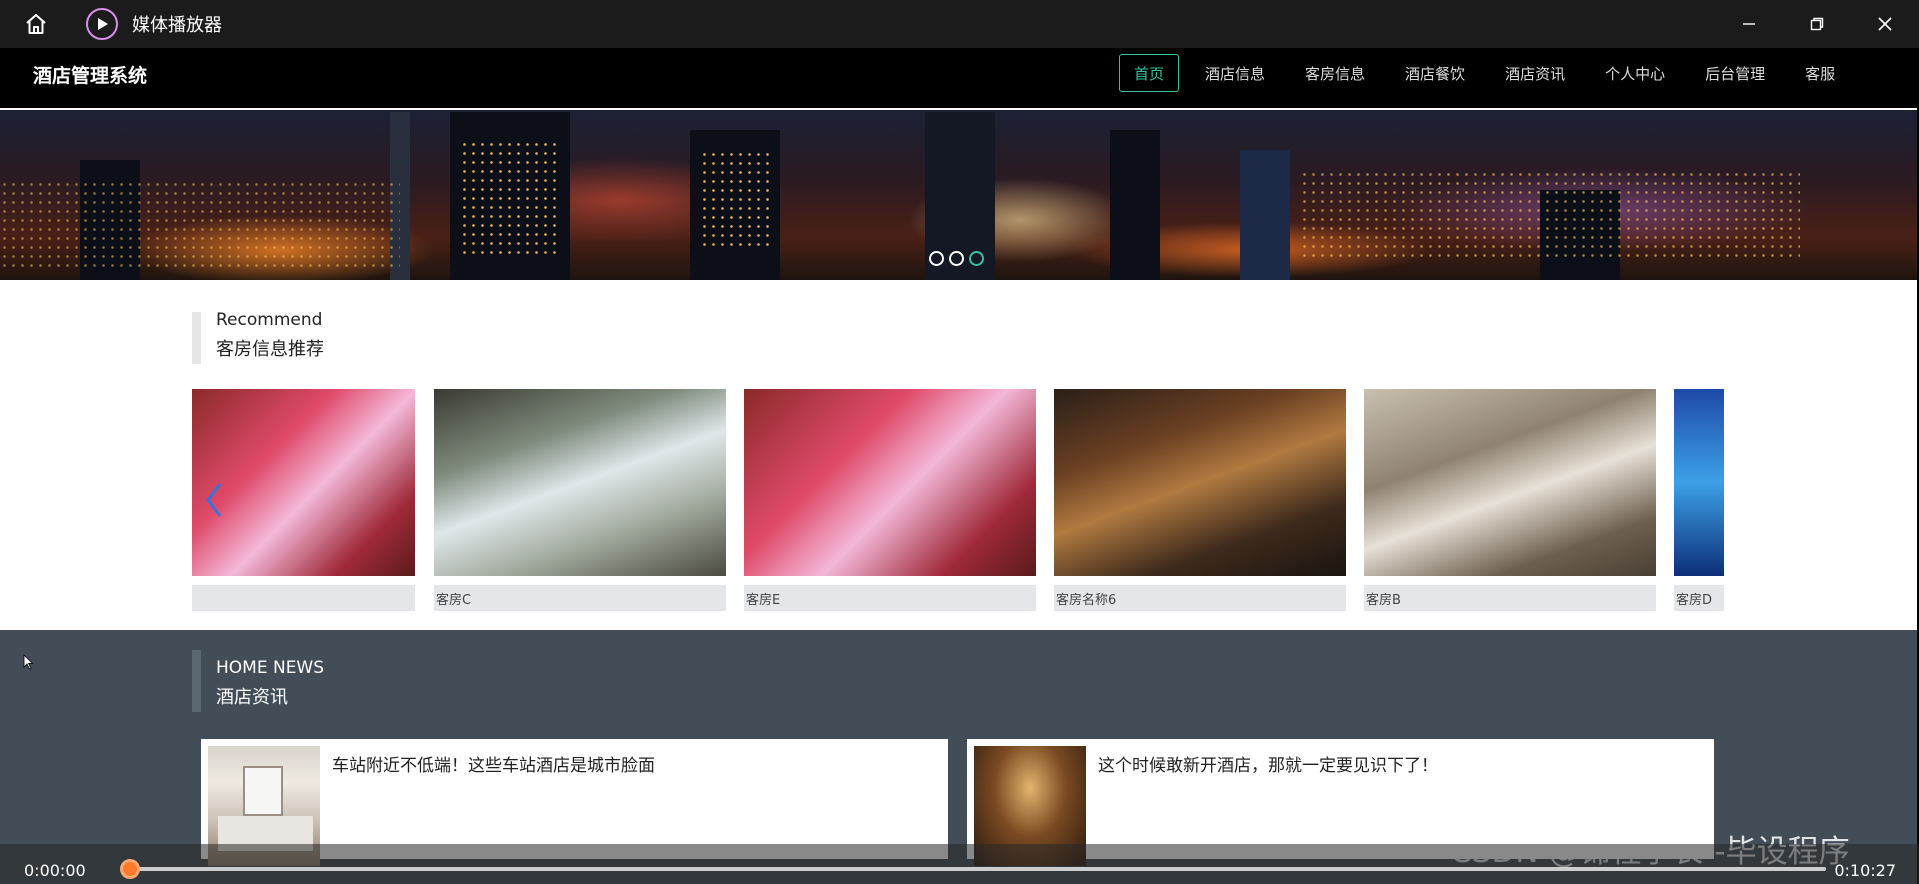 Image resolution: width=1919 pixels, height=884 pixels. I want to click on carousel-indicators, so click(956, 258).